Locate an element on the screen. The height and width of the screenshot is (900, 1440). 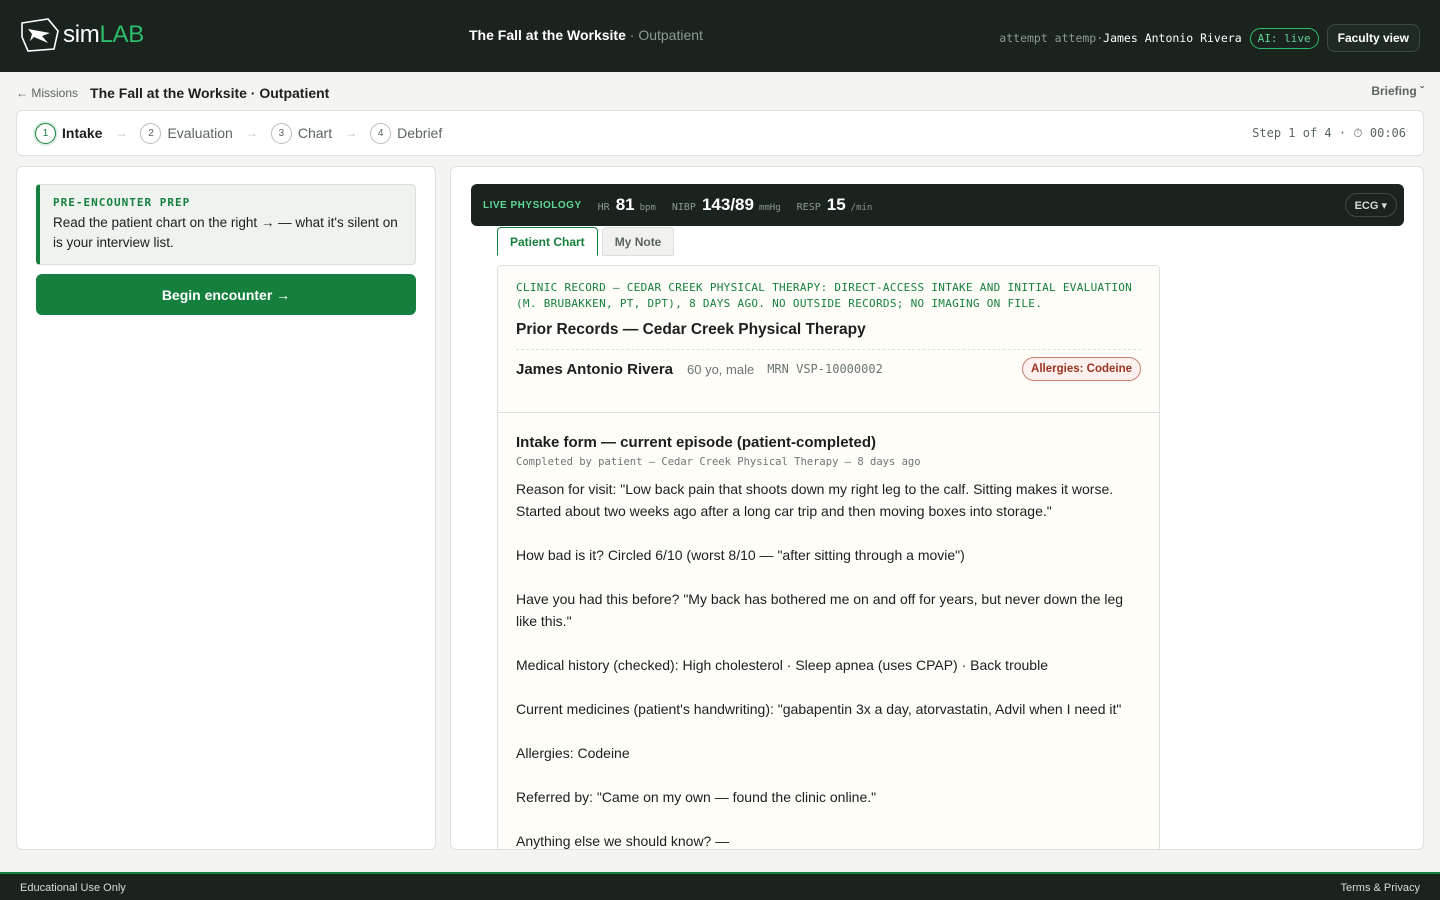
begin-encounter-button: Begin encounter → is located at coordinates (226, 294).